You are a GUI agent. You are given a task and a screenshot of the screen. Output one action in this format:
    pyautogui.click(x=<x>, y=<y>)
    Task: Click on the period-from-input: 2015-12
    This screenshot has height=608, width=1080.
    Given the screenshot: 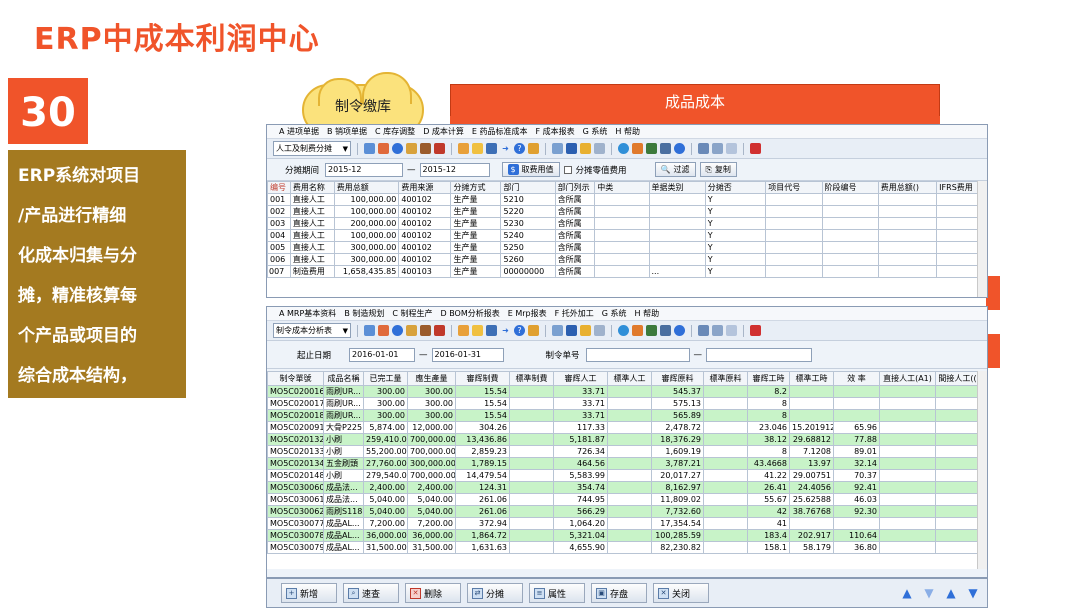 What is the action you would take?
    pyautogui.click(x=364, y=169)
    